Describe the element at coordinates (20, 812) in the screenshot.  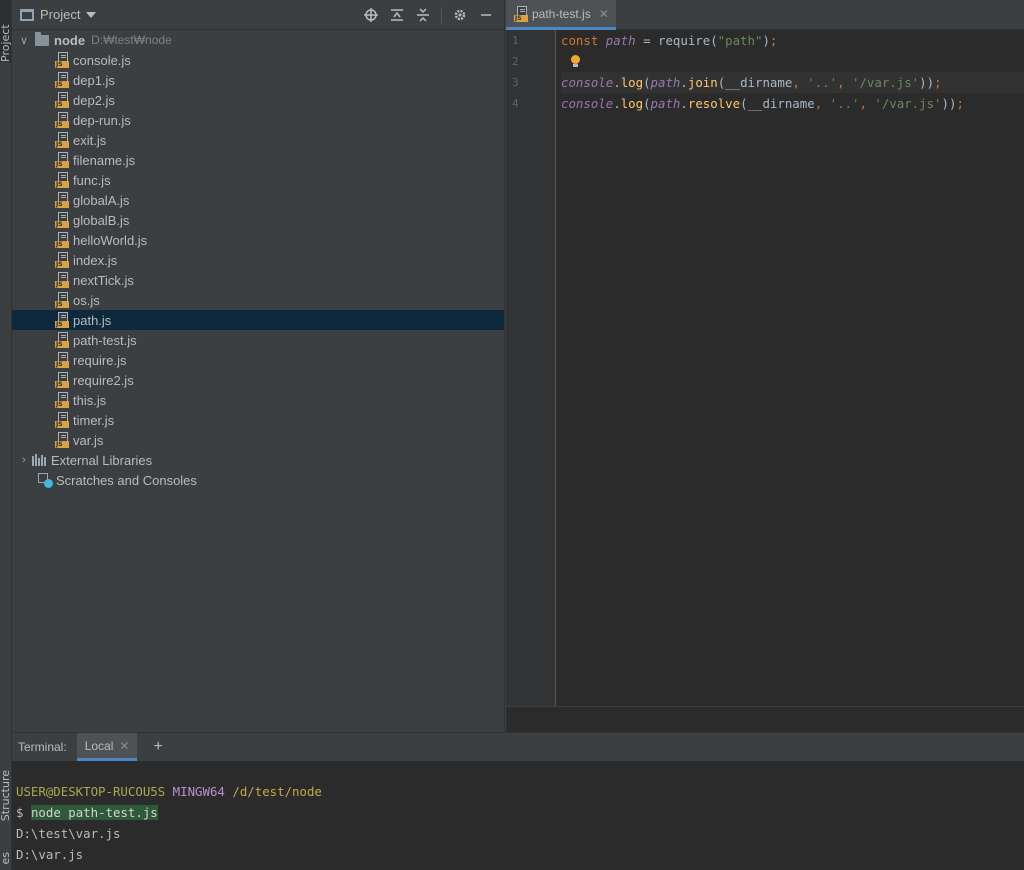
I see `prompt-dollar: $` at that location.